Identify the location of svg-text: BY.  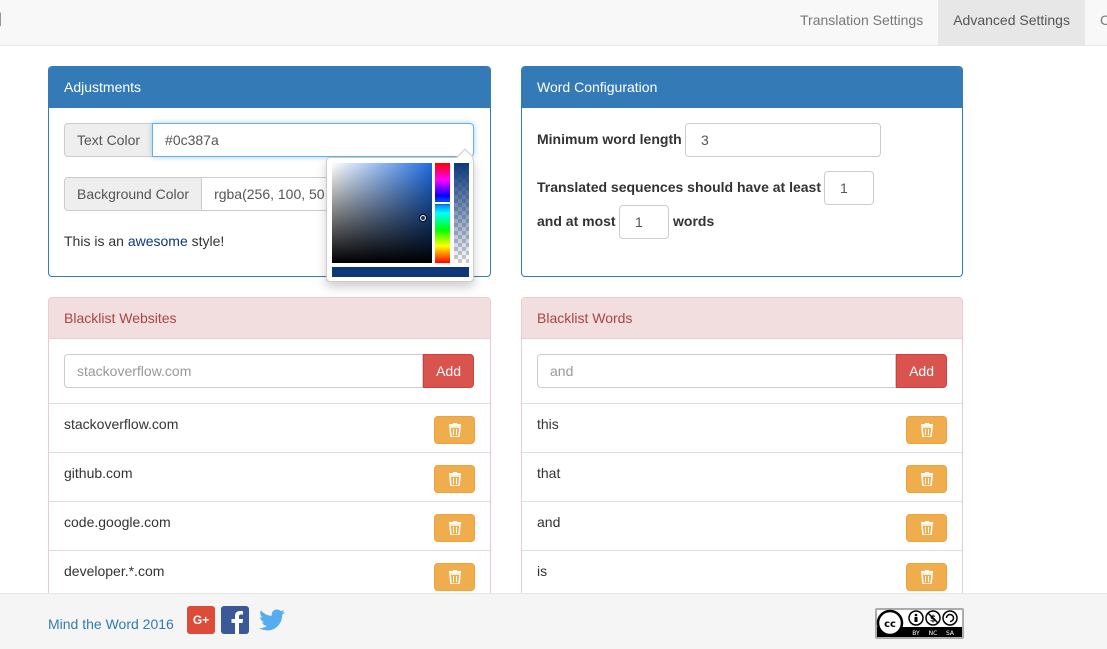
(916, 633).